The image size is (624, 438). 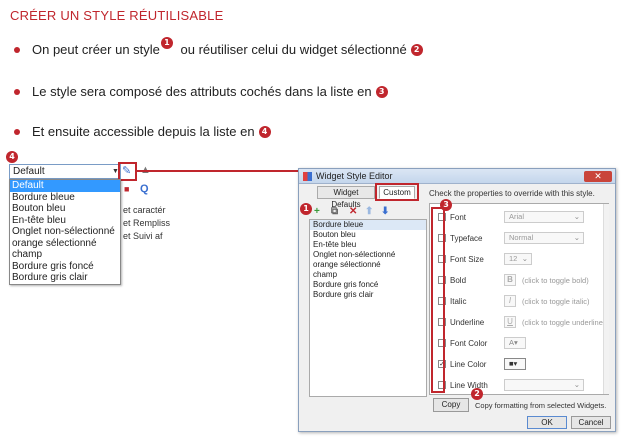 I want to click on close-button: ✕, so click(x=598, y=176).